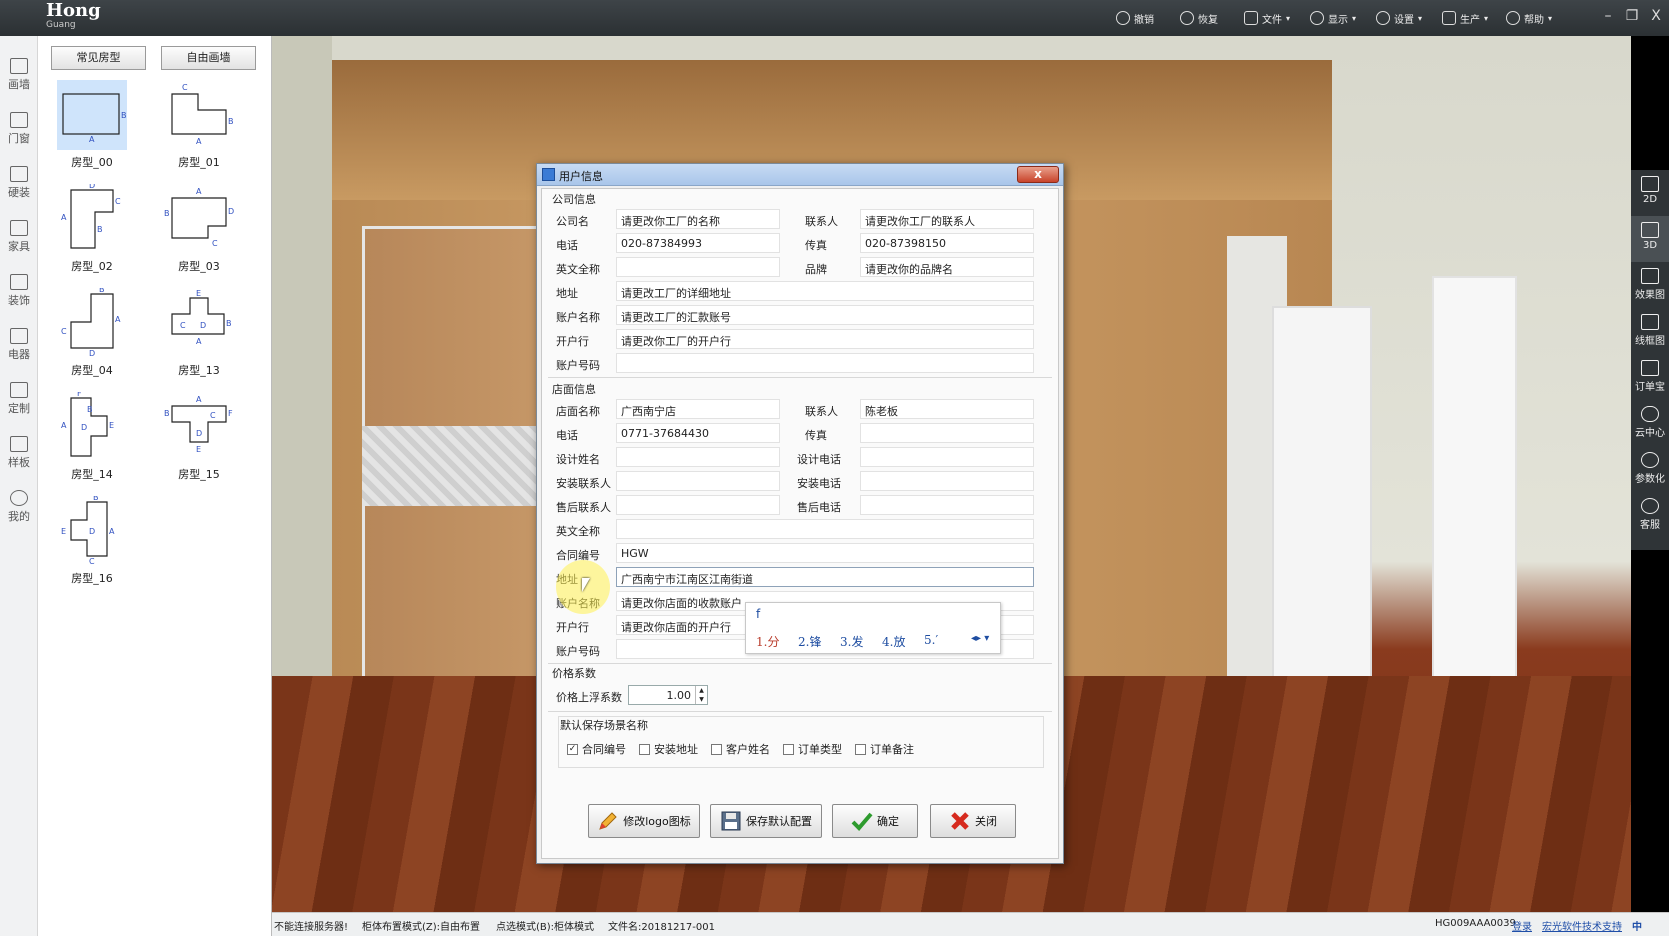 The width and height of the screenshot is (1669, 936). Describe the element at coordinates (19, 507) in the screenshot. I see `rail-item-mine: 我的` at that location.